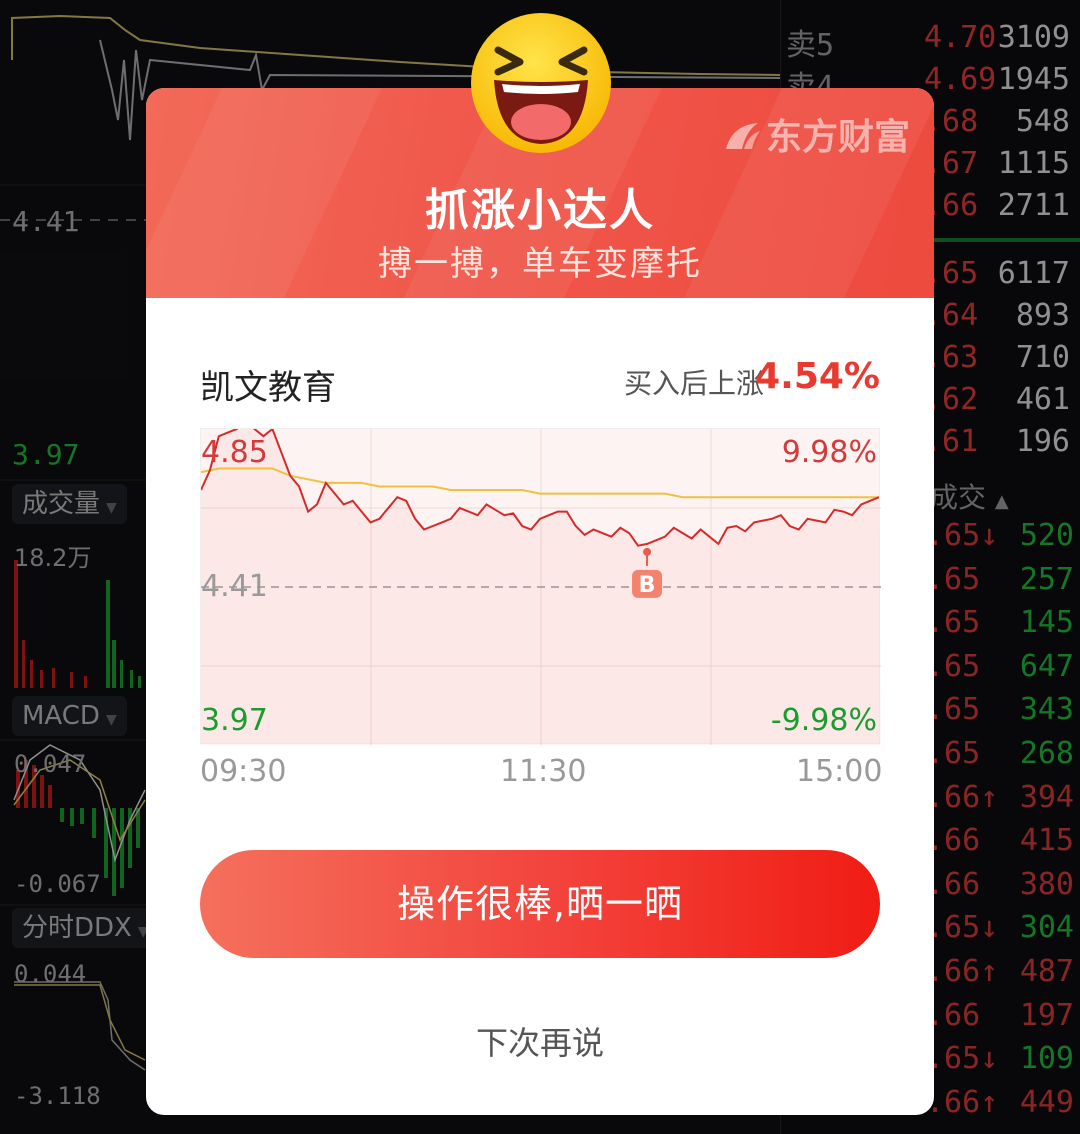  Describe the element at coordinates (543, 771) in the screenshot. I see `time-label-noon: 11:30` at that location.